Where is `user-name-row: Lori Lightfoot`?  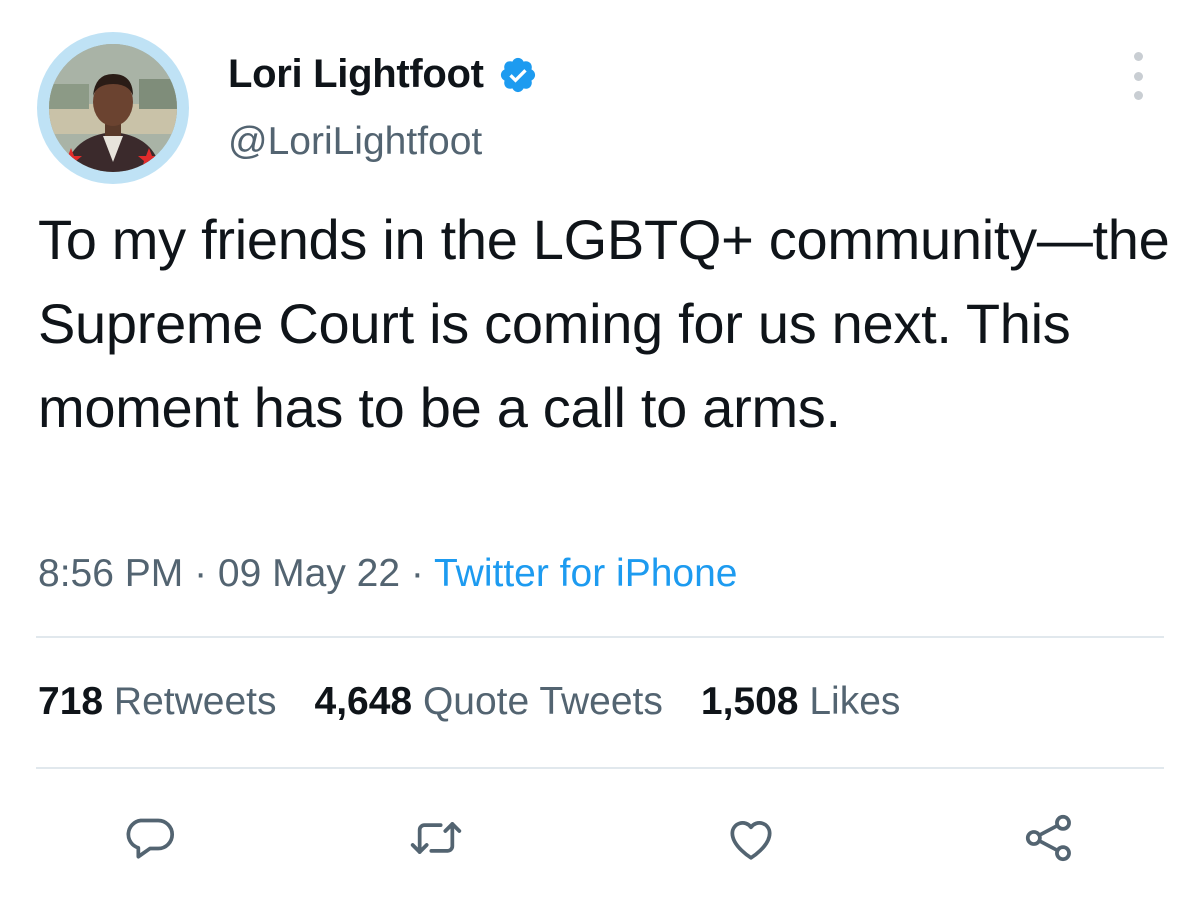
user-name-row: Lori Lightfoot is located at coordinates (383, 74).